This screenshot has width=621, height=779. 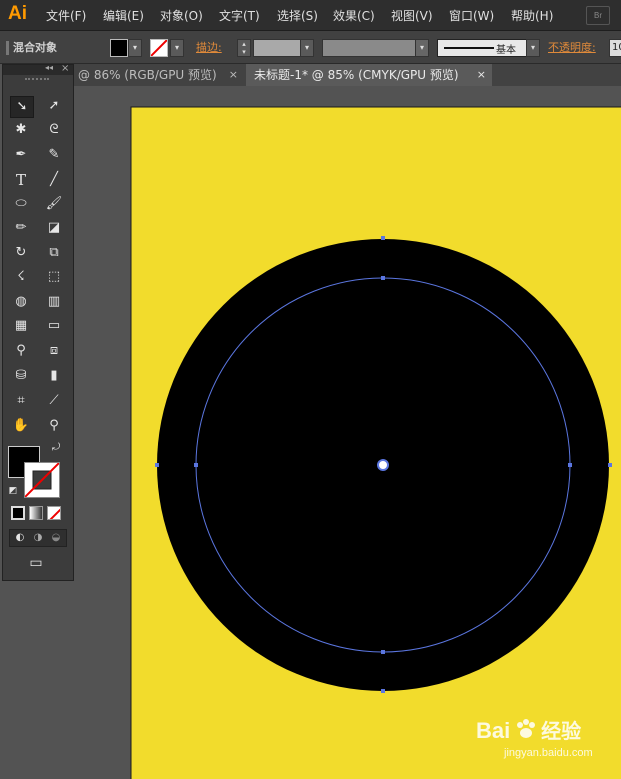 I want to click on bridge-button: Br, so click(x=598, y=15).